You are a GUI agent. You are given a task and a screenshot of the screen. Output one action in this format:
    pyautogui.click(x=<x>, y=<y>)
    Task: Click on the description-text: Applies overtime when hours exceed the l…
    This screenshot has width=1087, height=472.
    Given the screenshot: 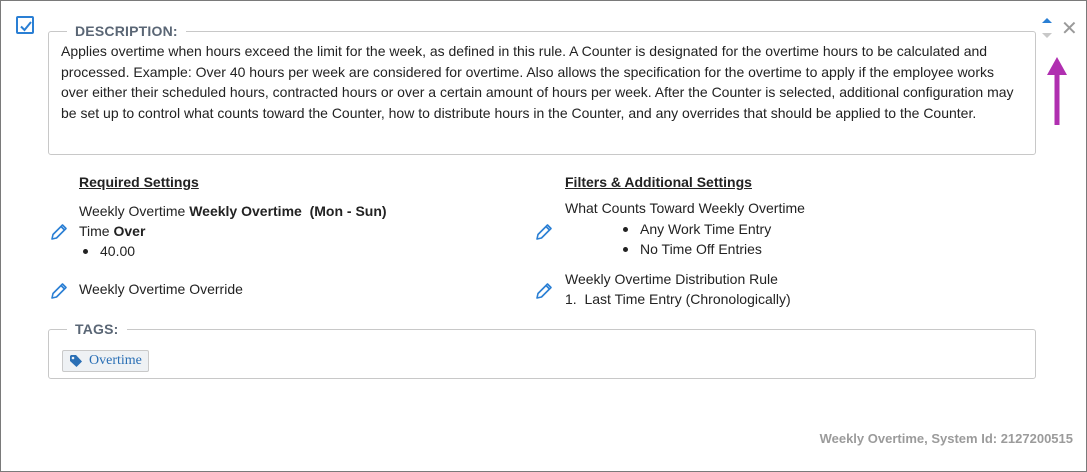 What is the action you would take?
    pyautogui.click(x=537, y=82)
    